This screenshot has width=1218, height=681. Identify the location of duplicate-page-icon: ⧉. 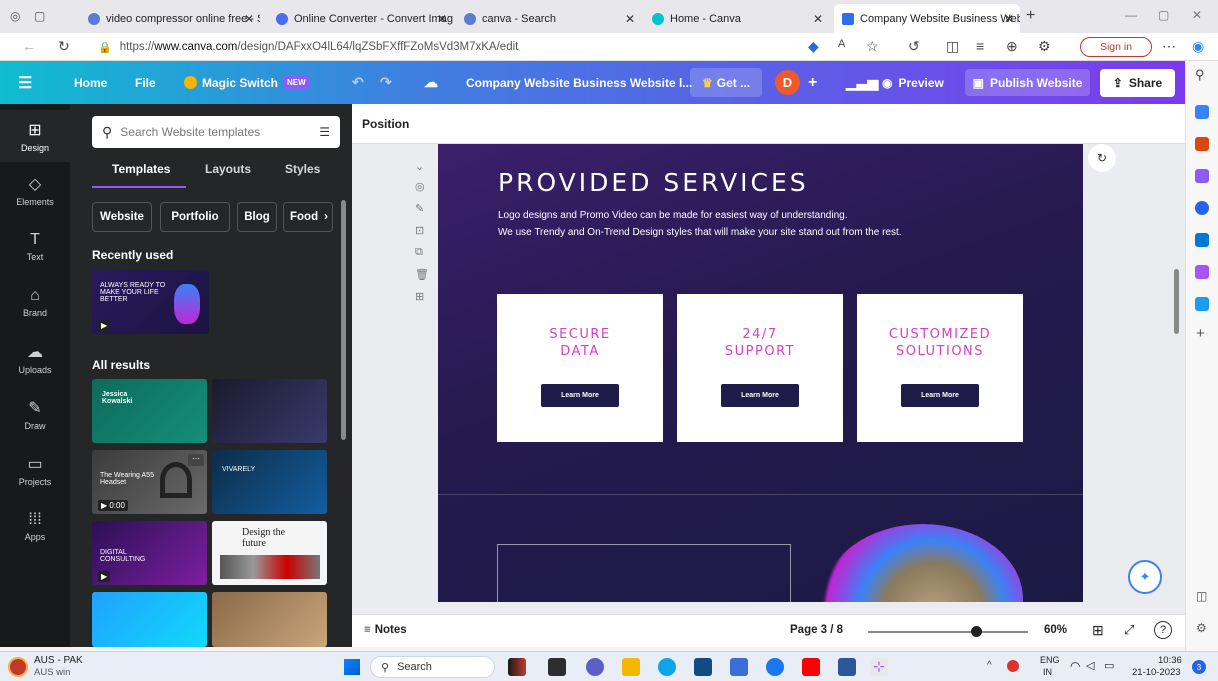
(419, 252).